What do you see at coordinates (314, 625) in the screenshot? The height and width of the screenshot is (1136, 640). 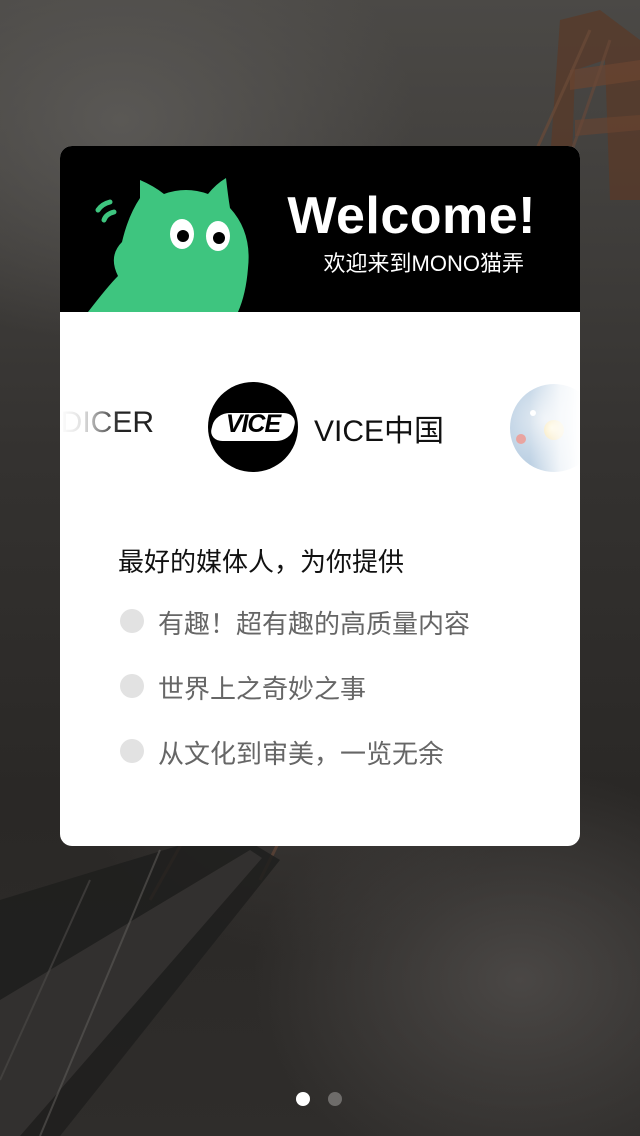 I see `feature-text: 有趣！超有趣的高质量内容` at bounding box center [314, 625].